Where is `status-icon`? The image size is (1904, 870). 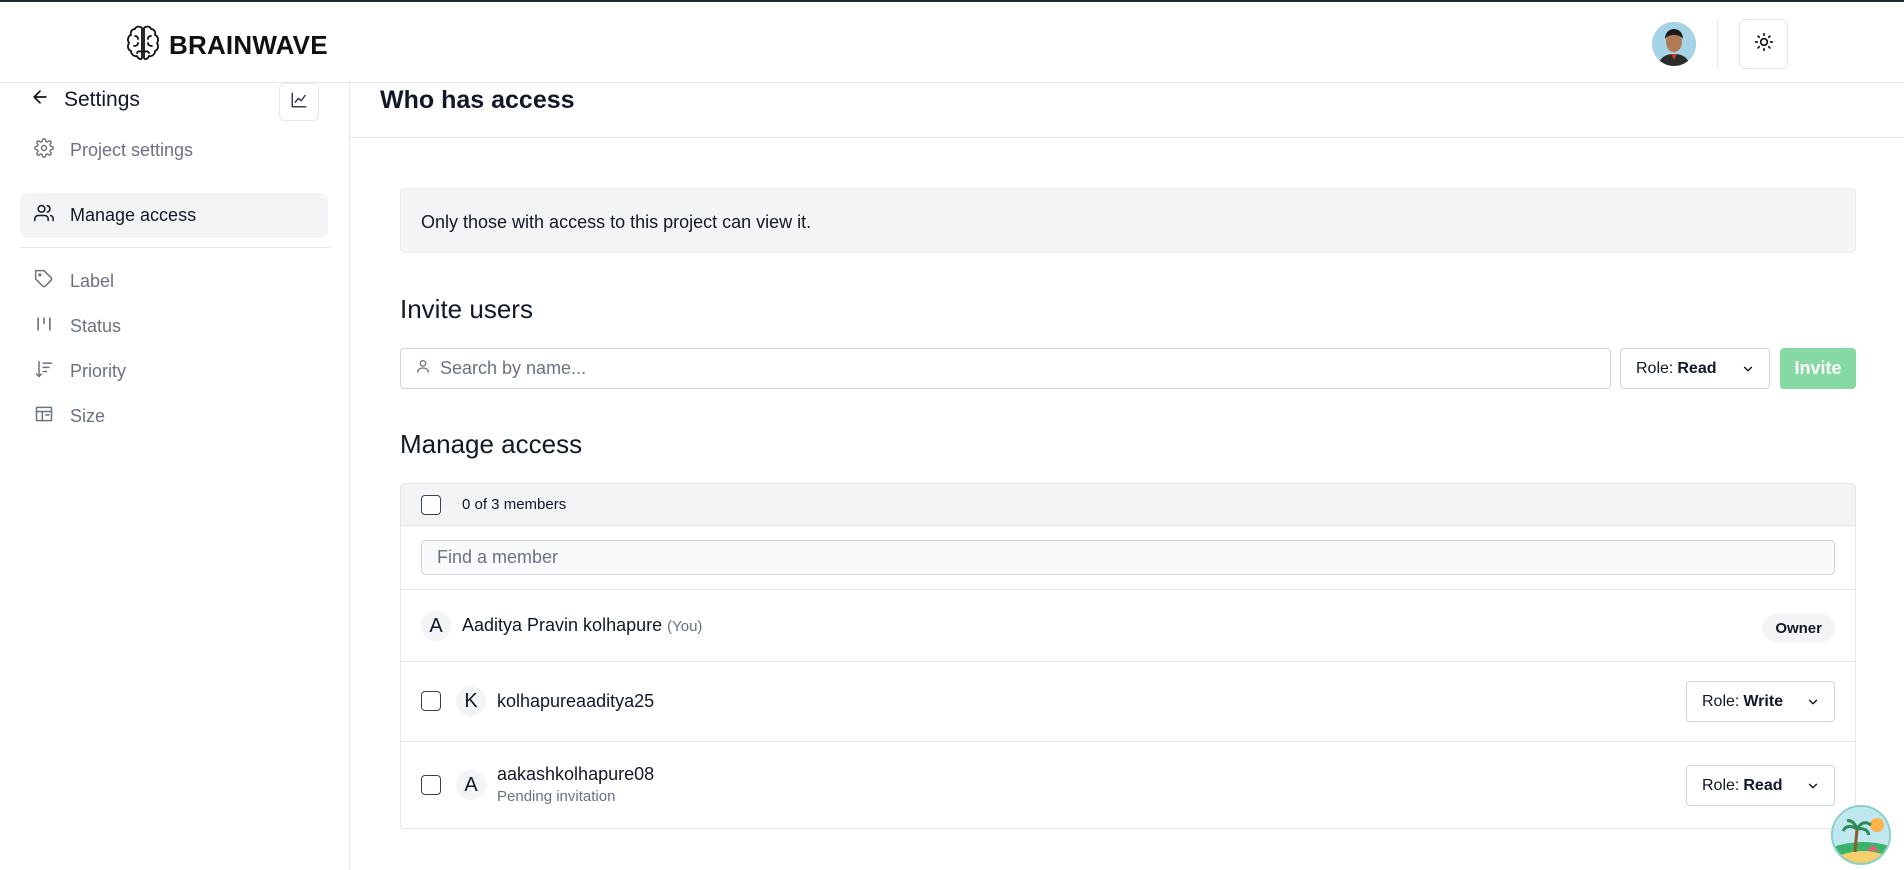
status-icon is located at coordinates (44, 326).